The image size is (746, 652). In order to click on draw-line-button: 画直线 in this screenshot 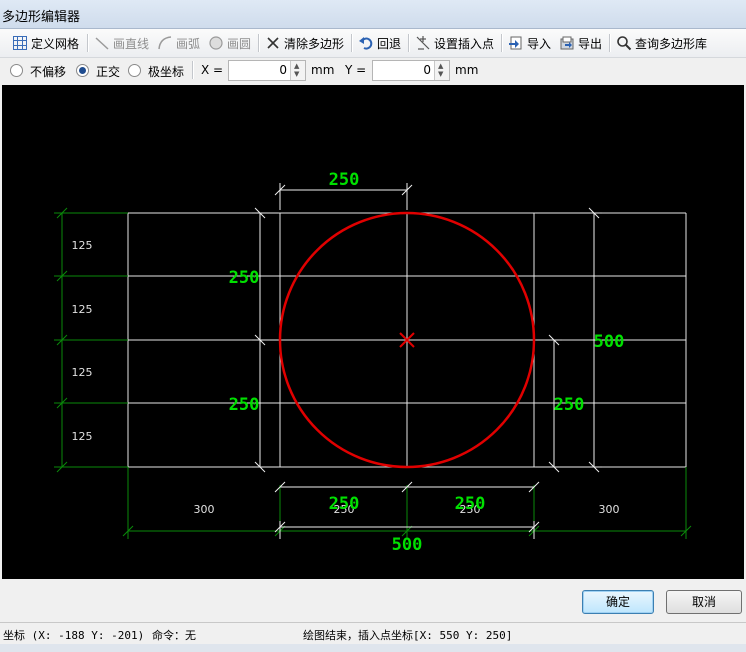, I will do `click(121, 43)`.